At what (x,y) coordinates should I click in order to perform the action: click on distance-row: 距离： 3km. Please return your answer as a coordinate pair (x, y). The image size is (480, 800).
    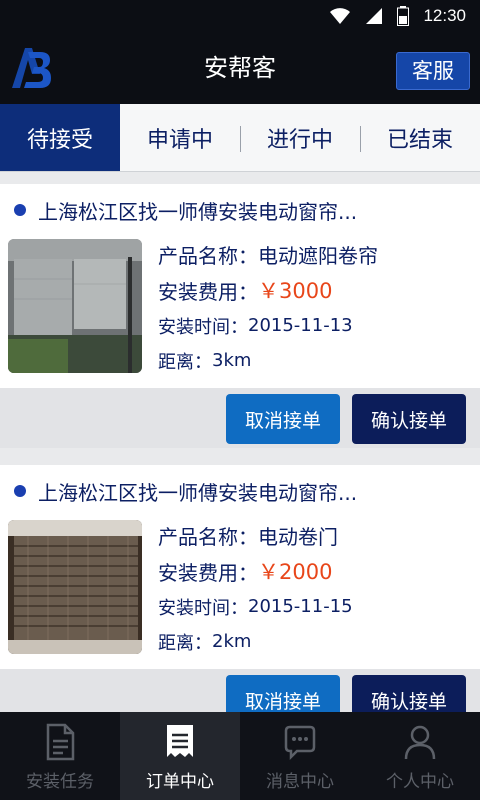
    Looking at the image, I should click on (268, 360).